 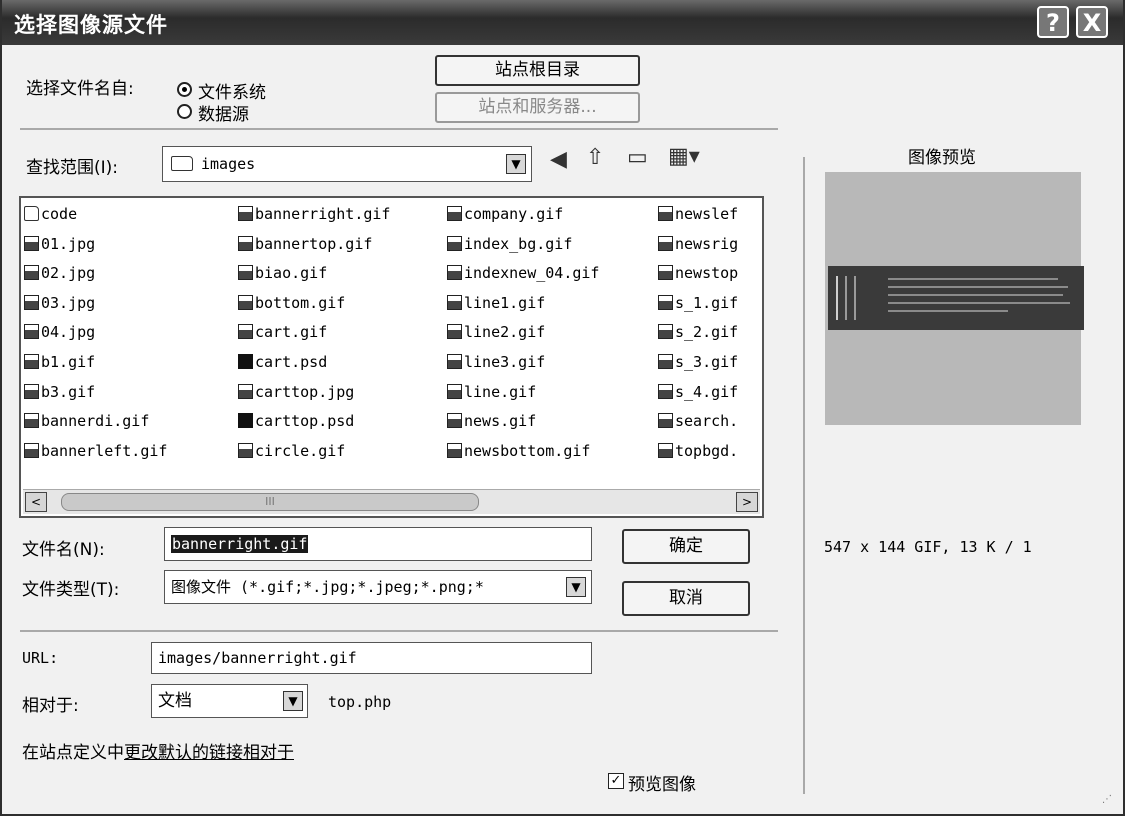 I want to click on file-item: b1.gif, so click(x=59, y=362).